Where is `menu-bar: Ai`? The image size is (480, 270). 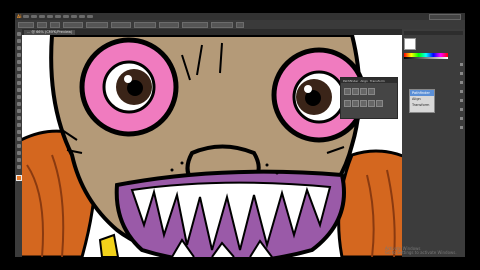 menu-bar: Ai is located at coordinates (240, 16).